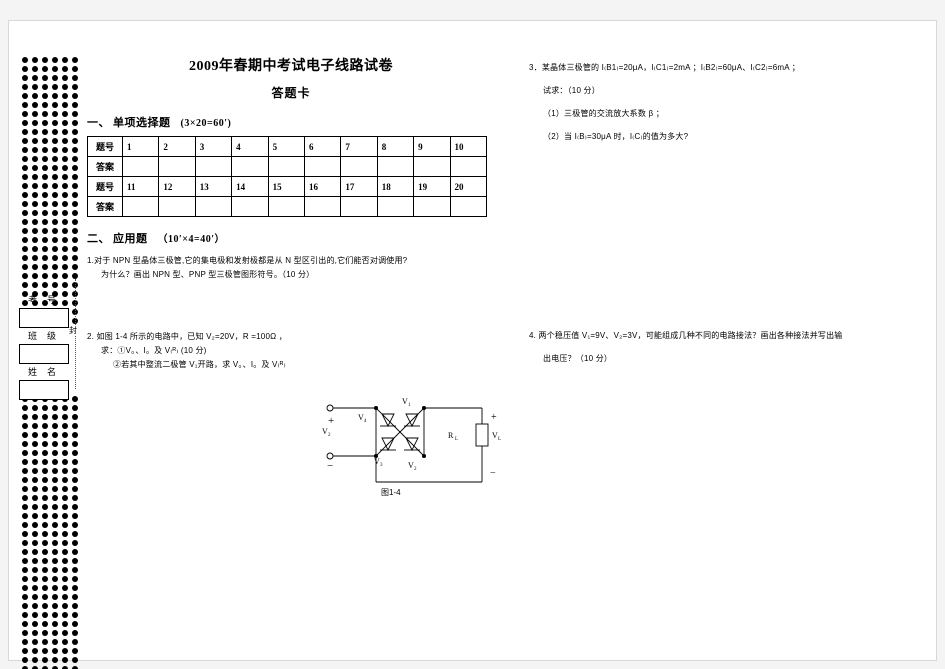 The width and height of the screenshot is (945, 669). I want to click on circuit-label-v1-sub: 1, so click(409, 405).